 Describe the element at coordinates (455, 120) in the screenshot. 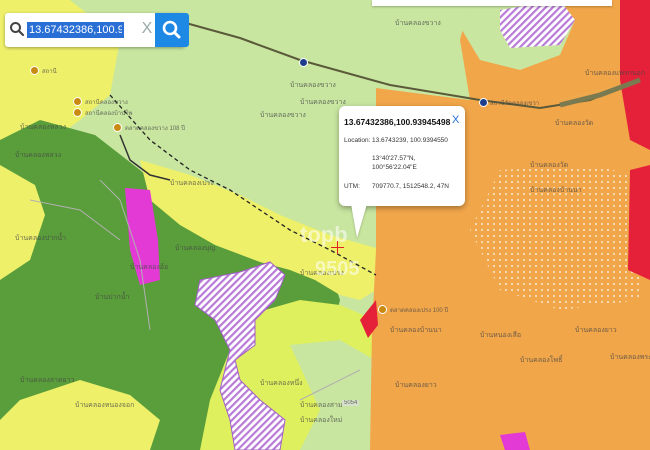

I see `popup-close-button: X` at that location.